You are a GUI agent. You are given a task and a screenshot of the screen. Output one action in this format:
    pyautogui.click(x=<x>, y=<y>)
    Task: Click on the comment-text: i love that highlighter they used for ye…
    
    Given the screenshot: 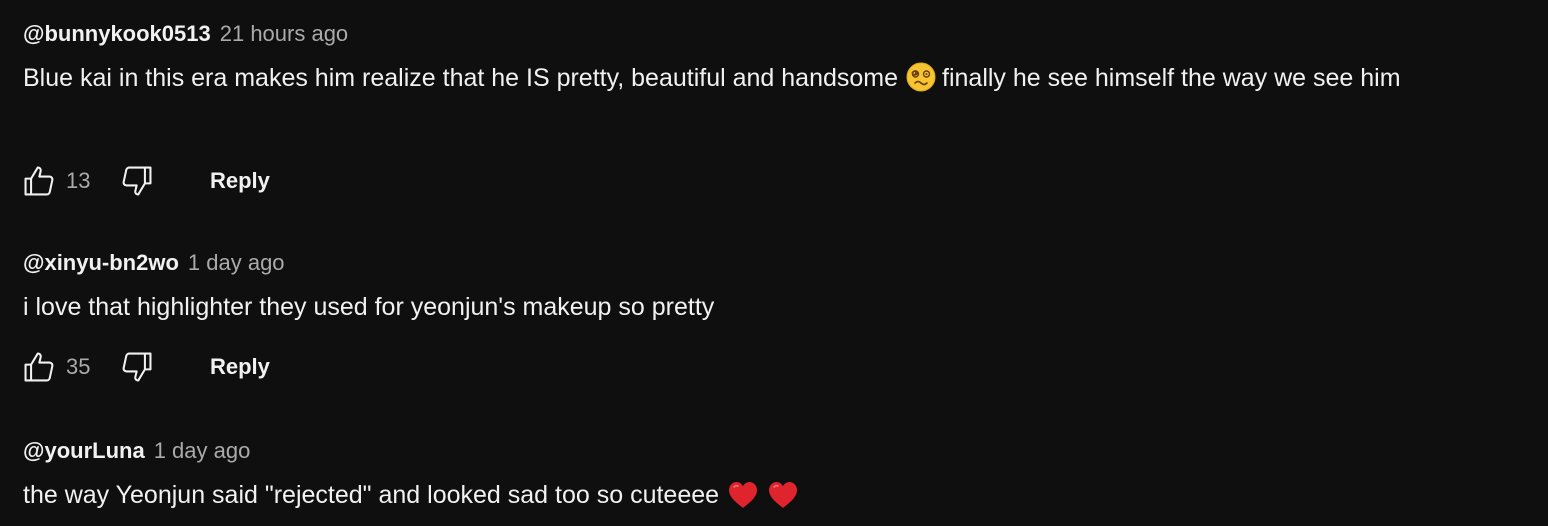 What is the action you would take?
    pyautogui.click(x=369, y=307)
    